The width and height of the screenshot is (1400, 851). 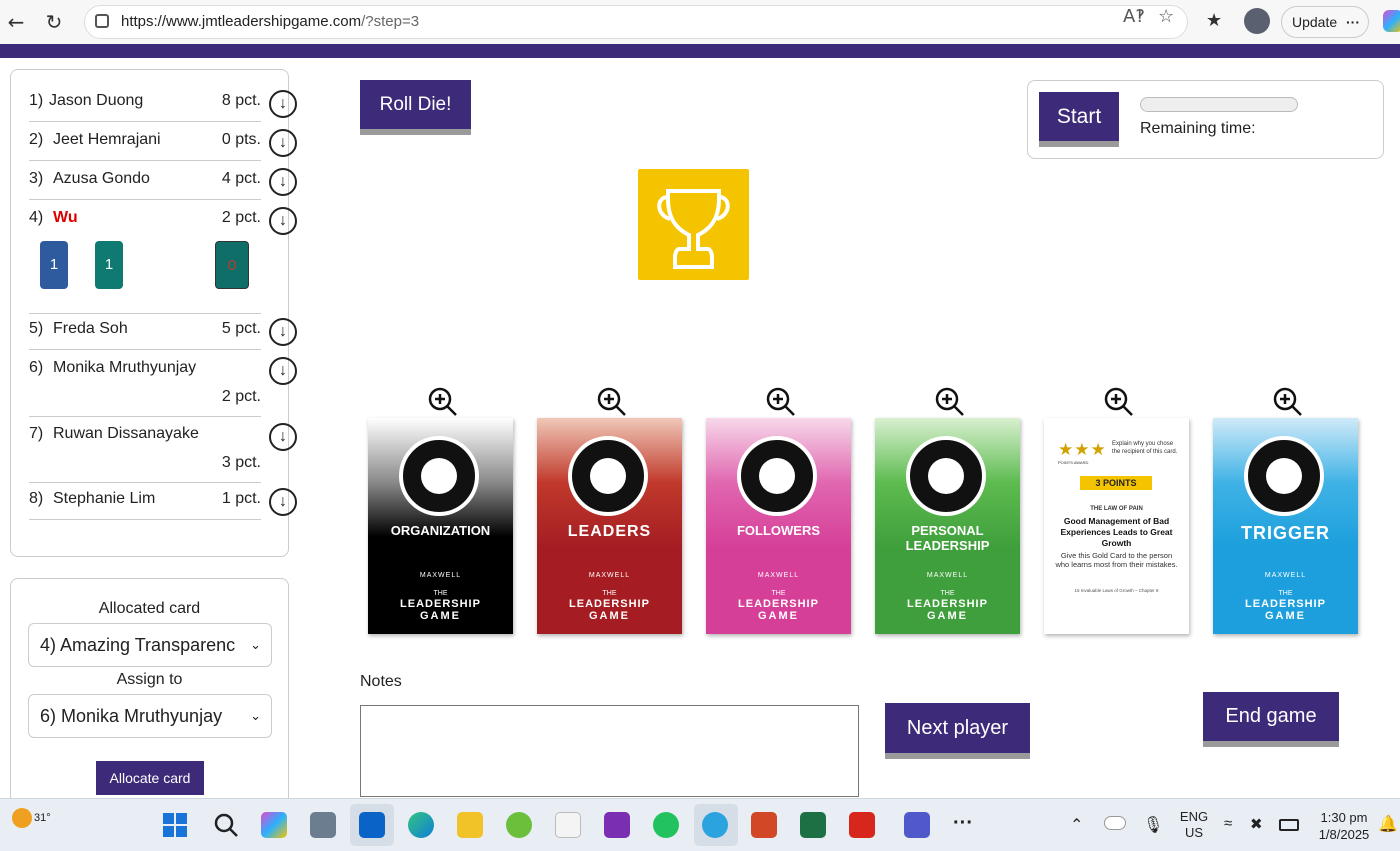 What do you see at coordinates (1076, 825) in the screenshot?
I see `chevron-up-icon: ⌃` at bounding box center [1076, 825].